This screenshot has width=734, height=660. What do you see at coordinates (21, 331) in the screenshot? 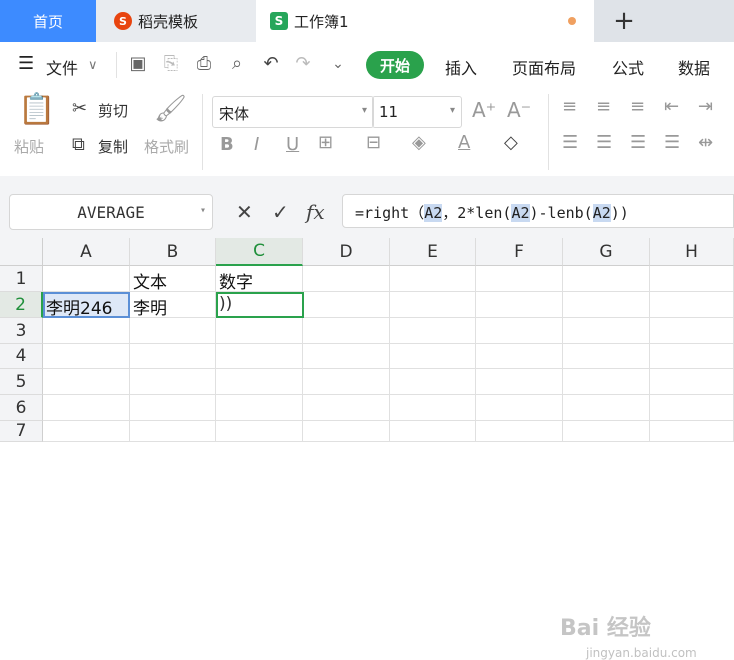
I see `row-header-3: 3` at bounding box center [21, 331].